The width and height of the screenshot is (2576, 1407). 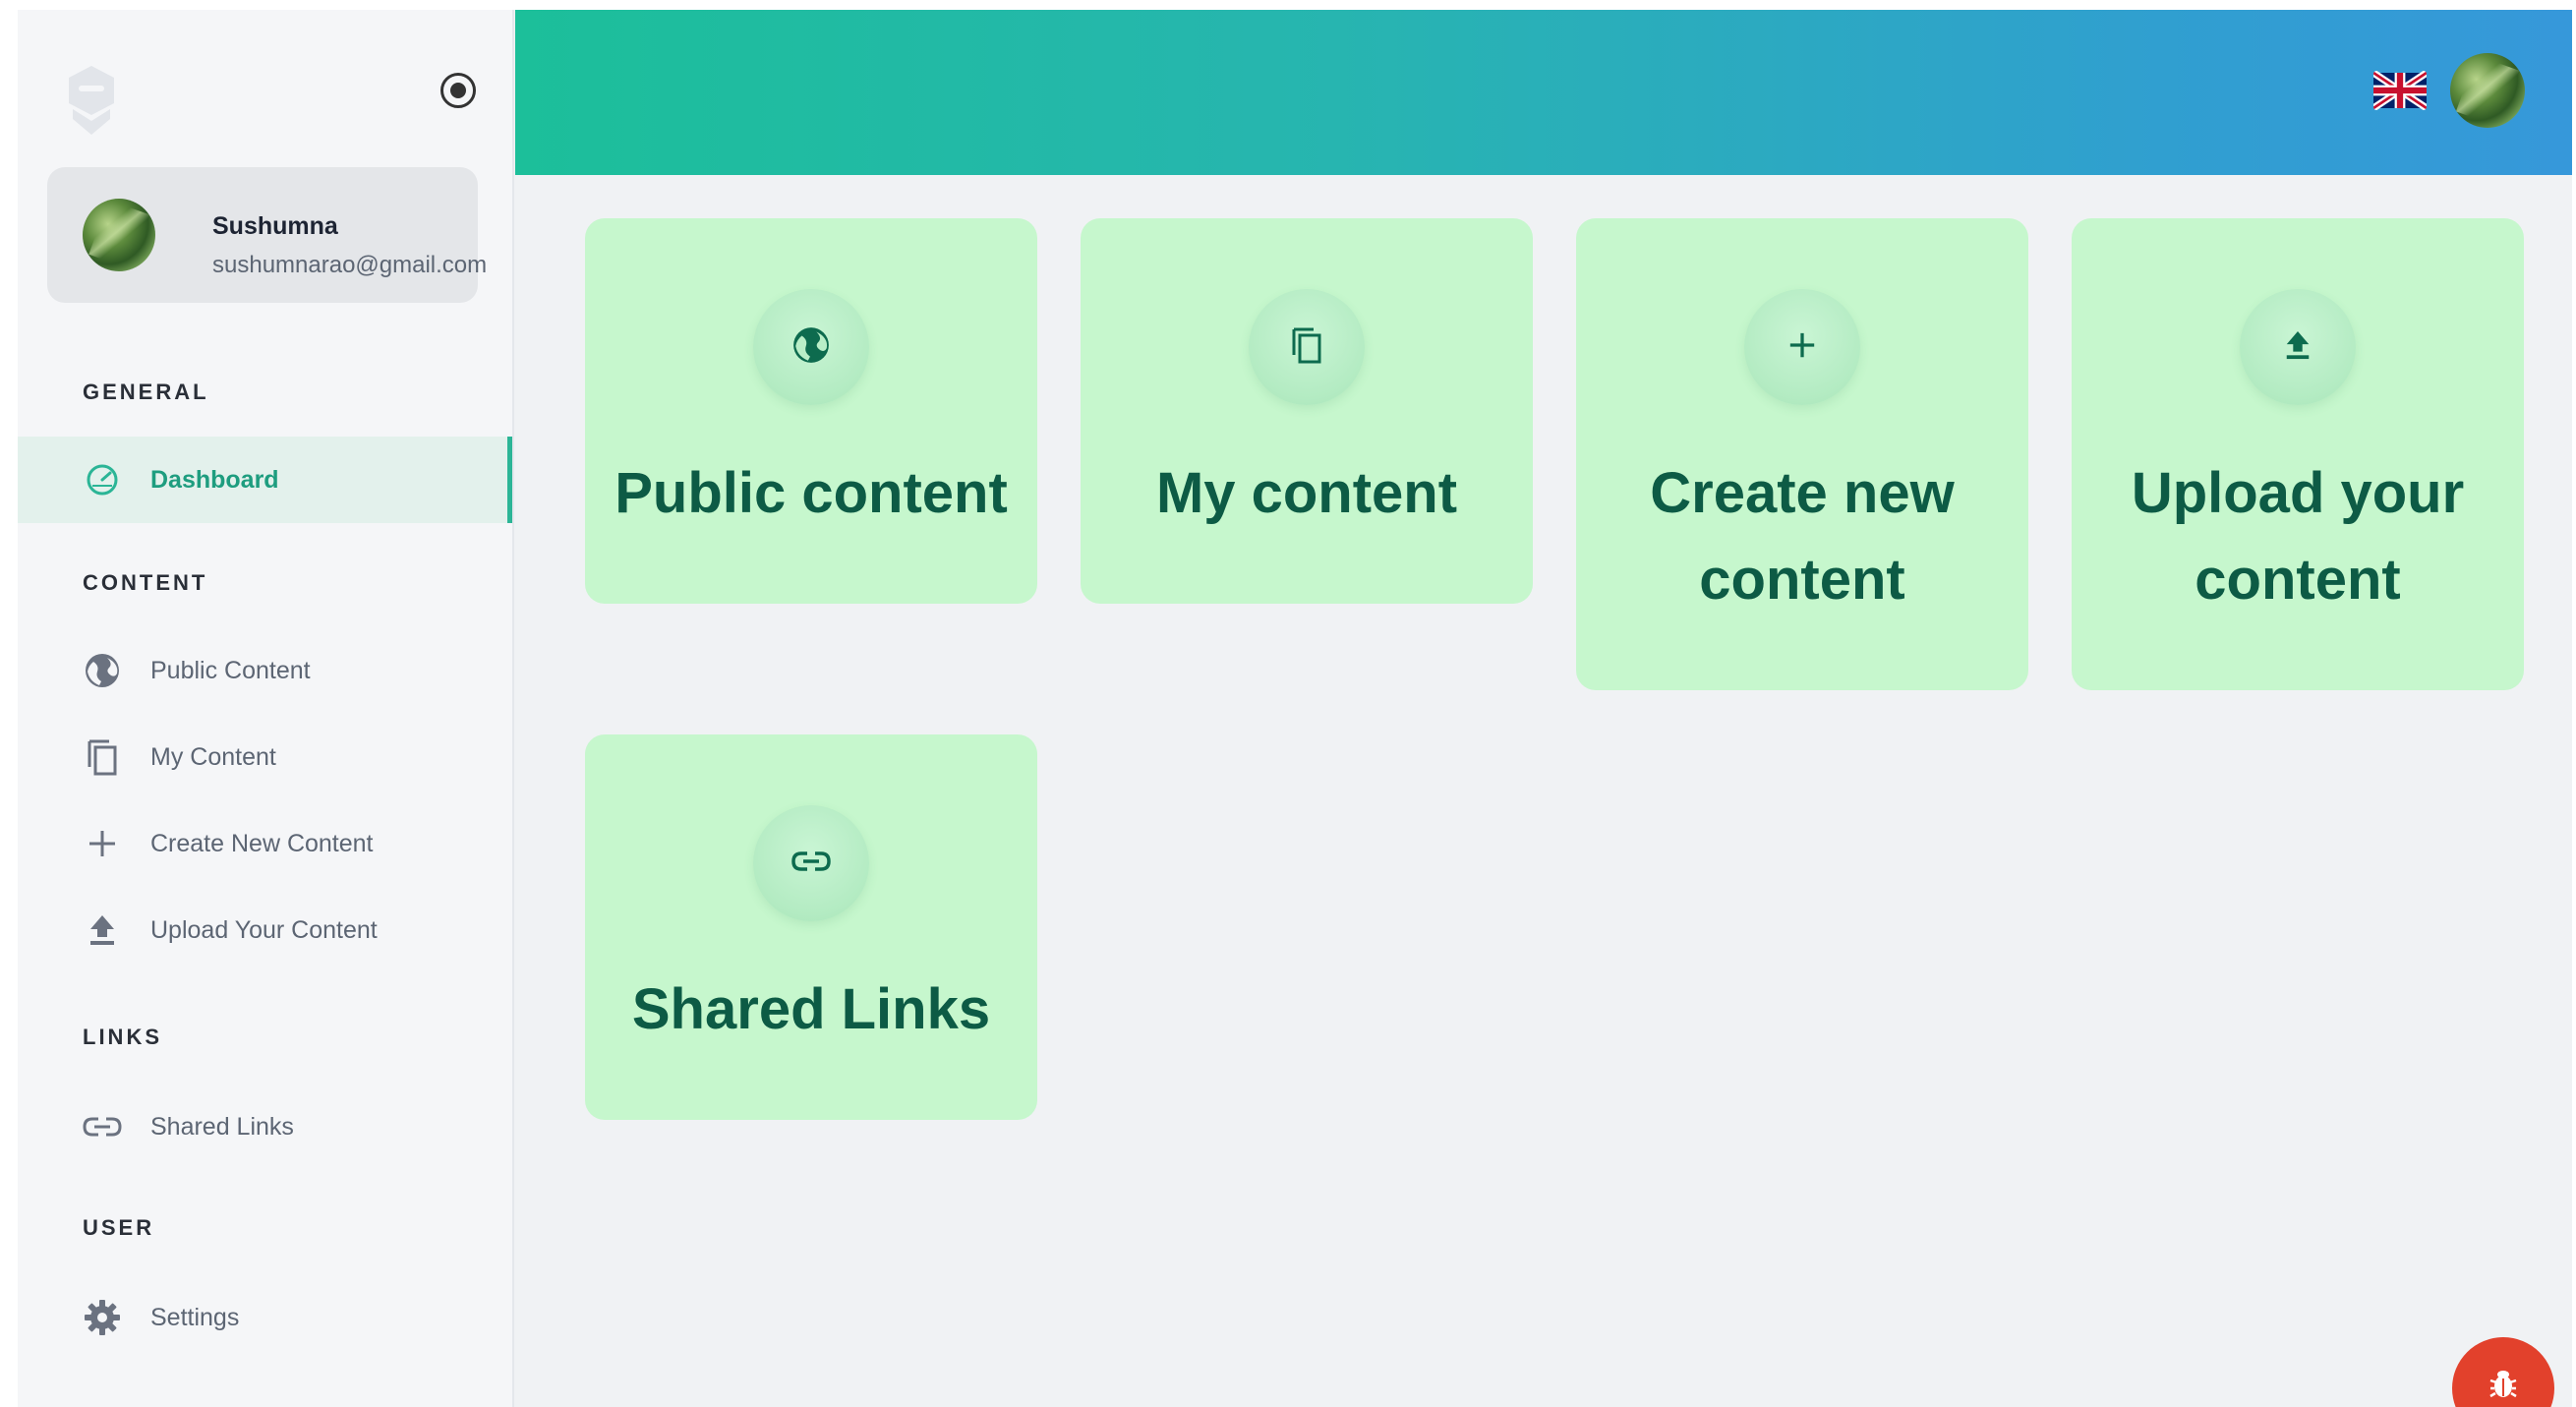 I want to click on sidebar-item-label: Upload Your Content, so click(x=264, y=930).